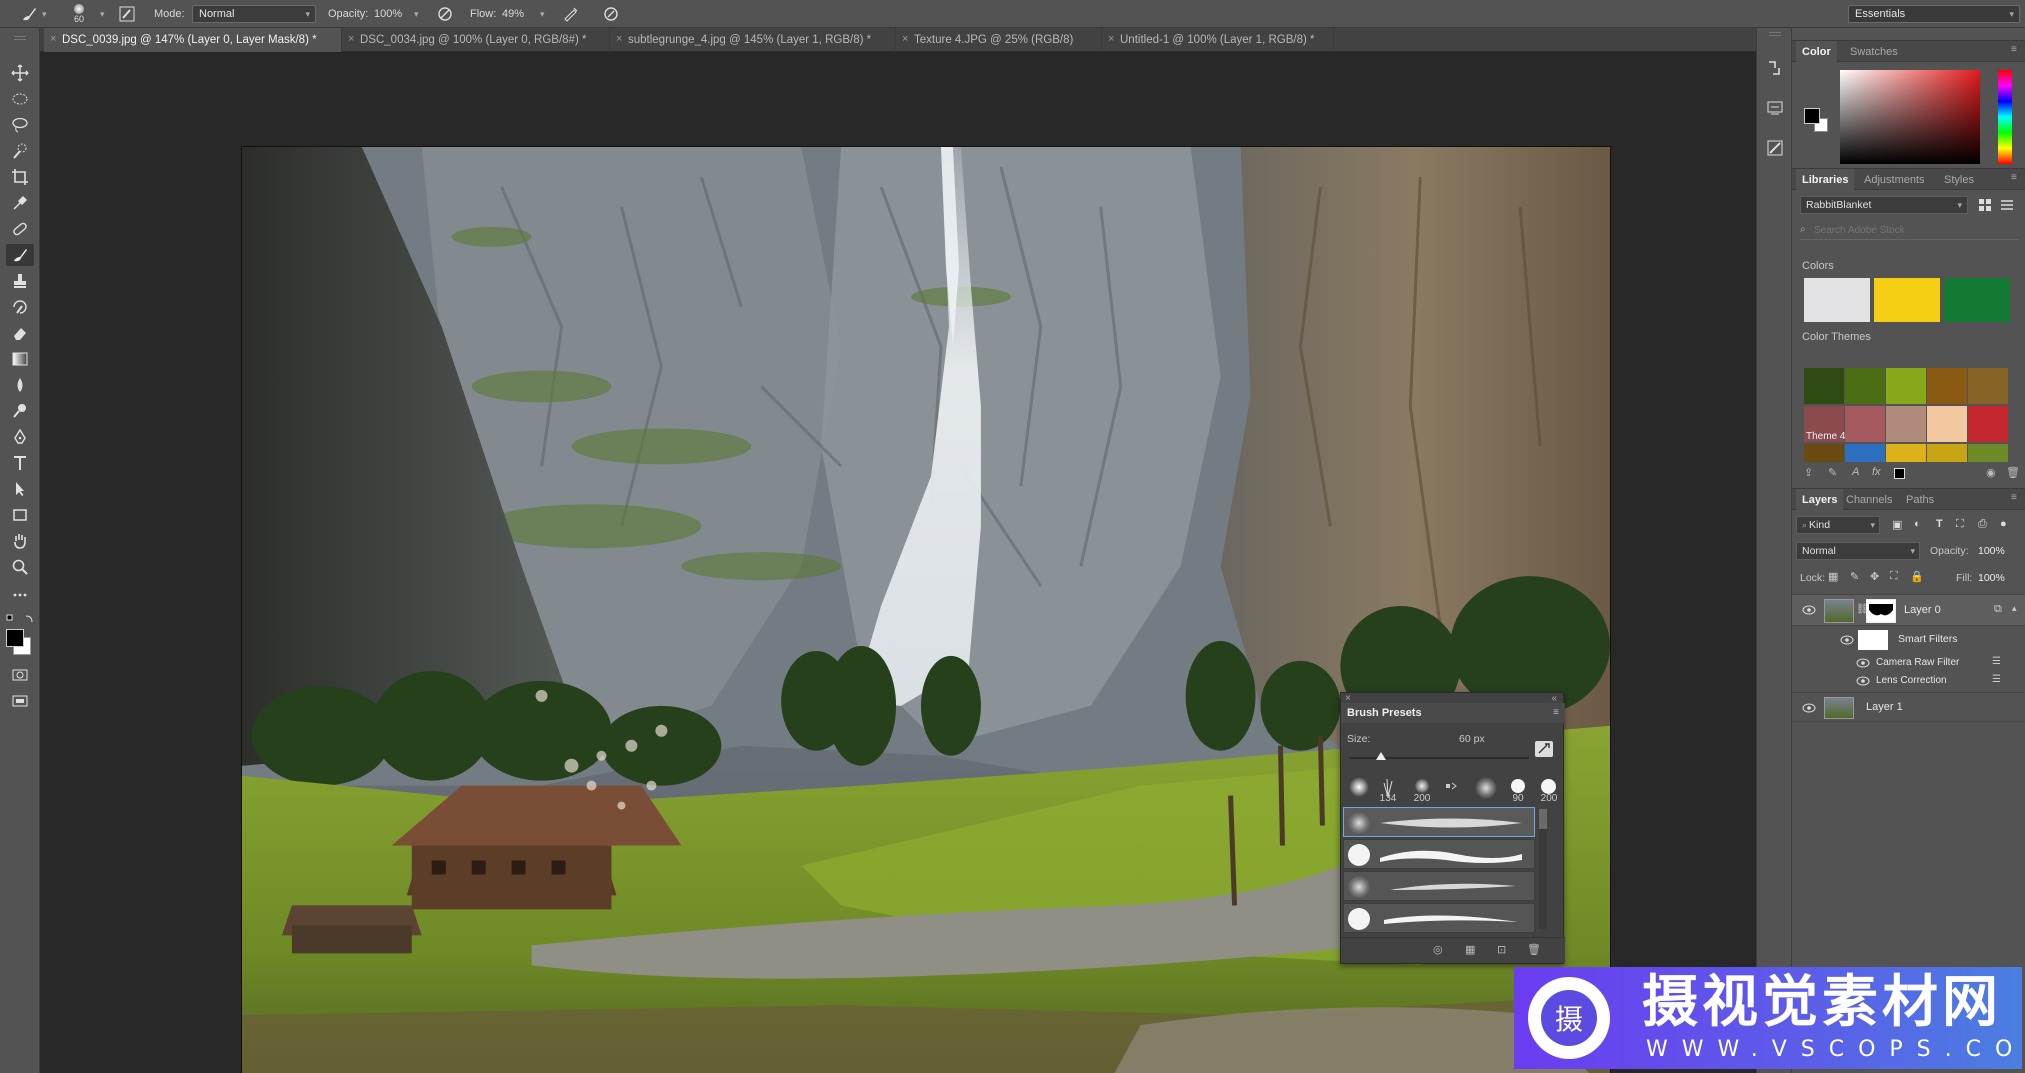 The height and width of the screenshot is (1073, 2025). What do you see at coordinates (20, 675) in the screenshot?
I see `quick-mask-icon` at bounding box center [20, 675].